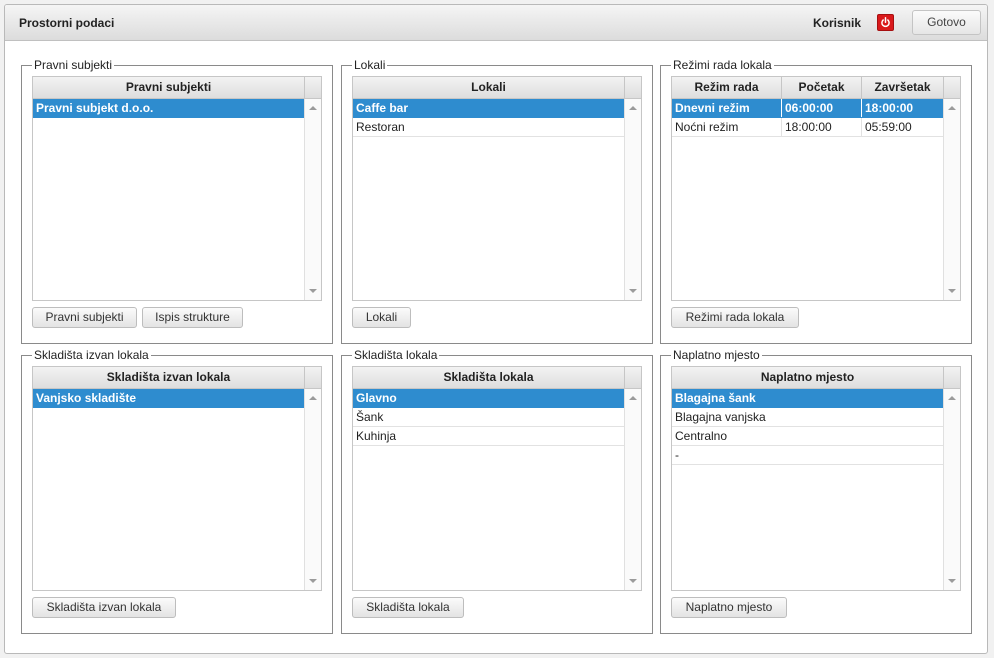 This screenshot has width=994, height=658. Describe the element at coordinates (822, 87) in the screenshot. I see `column-header-start: Početak` at that location.